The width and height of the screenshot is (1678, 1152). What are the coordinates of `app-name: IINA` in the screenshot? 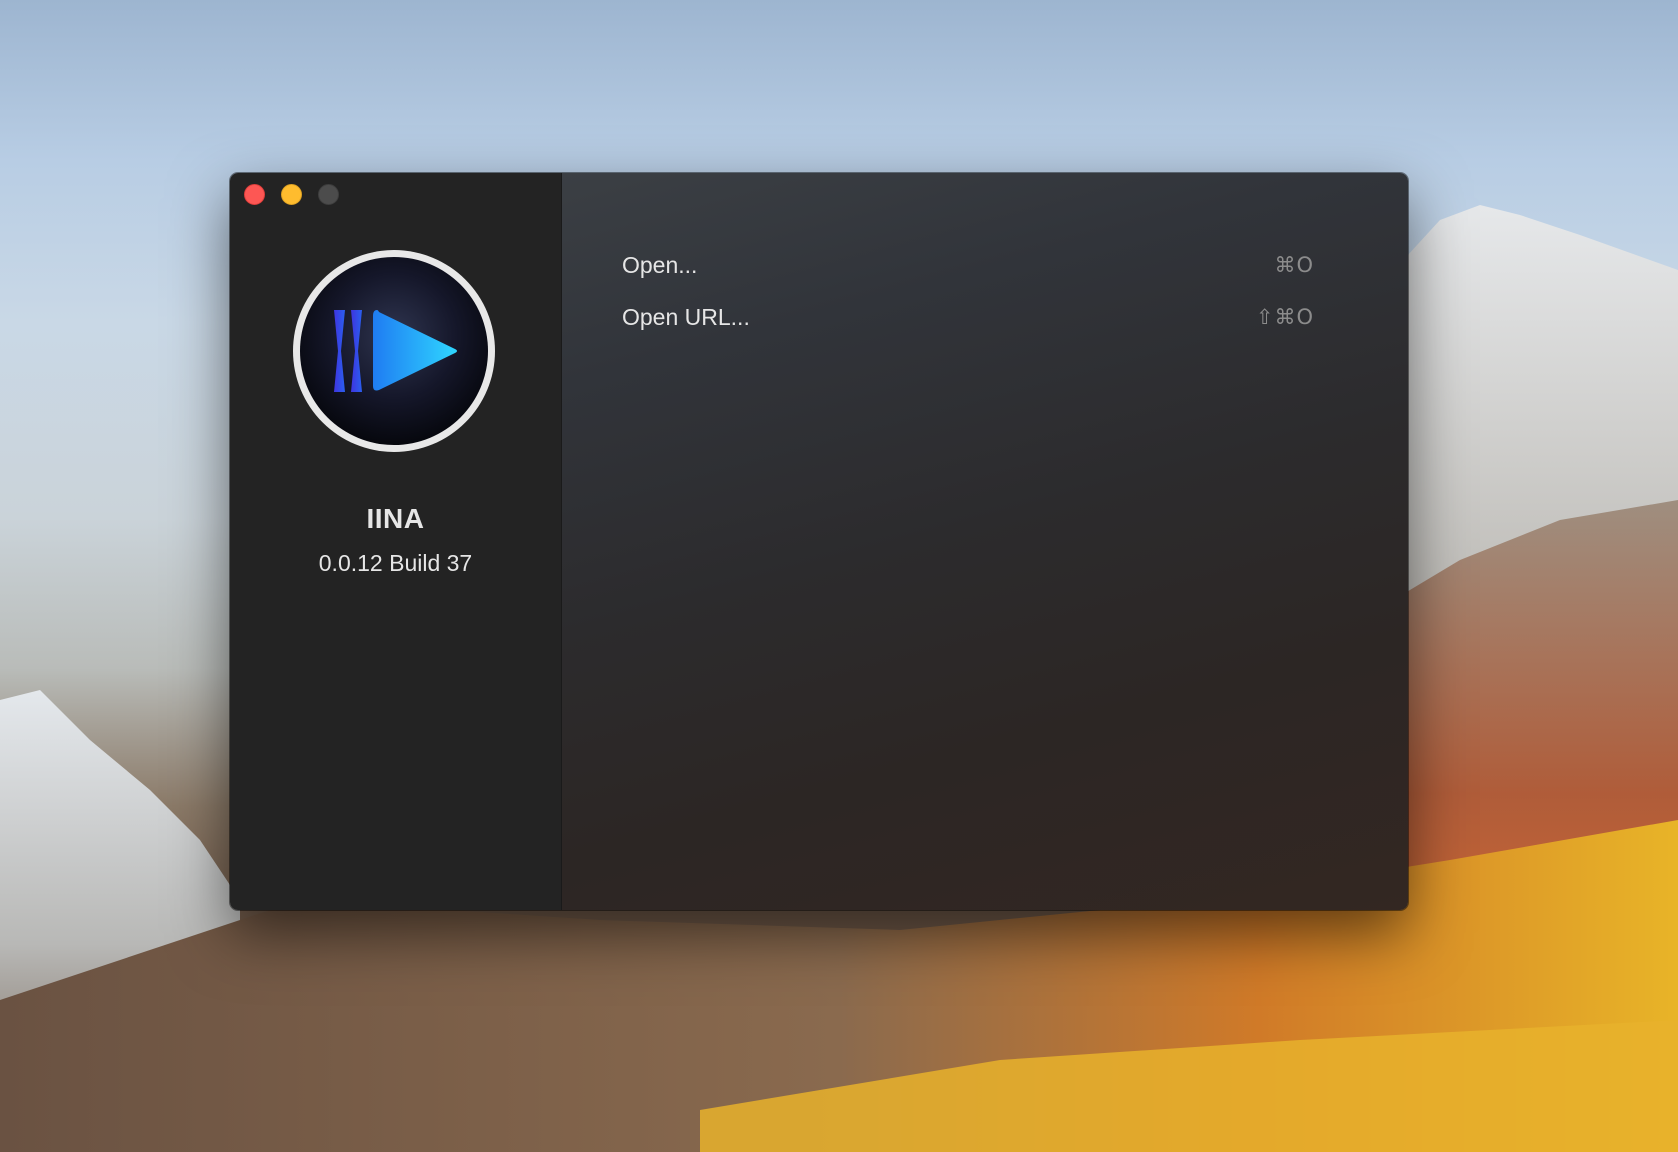 It's located at (395, 518).